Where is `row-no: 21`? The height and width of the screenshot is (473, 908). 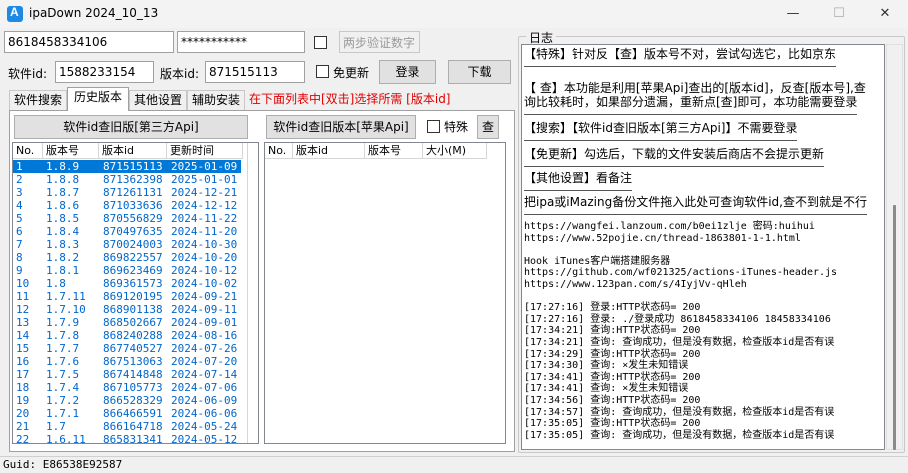 row-no: 21 is located at coordinates (23, 426).